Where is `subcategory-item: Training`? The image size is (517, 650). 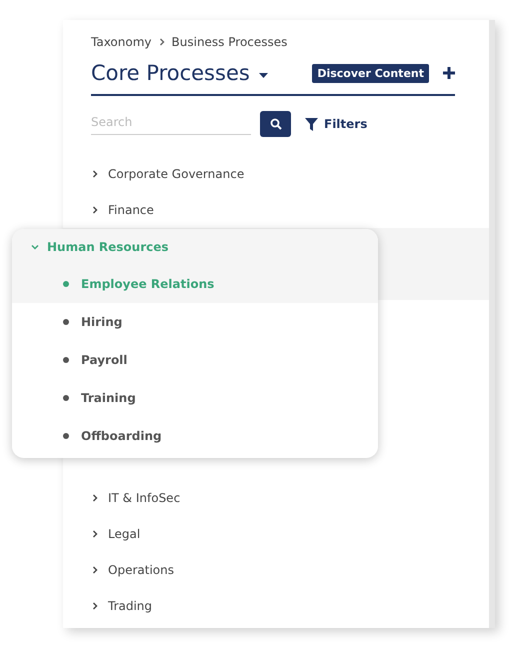
subcategory-item: Training is located at coordinates (195, 398).